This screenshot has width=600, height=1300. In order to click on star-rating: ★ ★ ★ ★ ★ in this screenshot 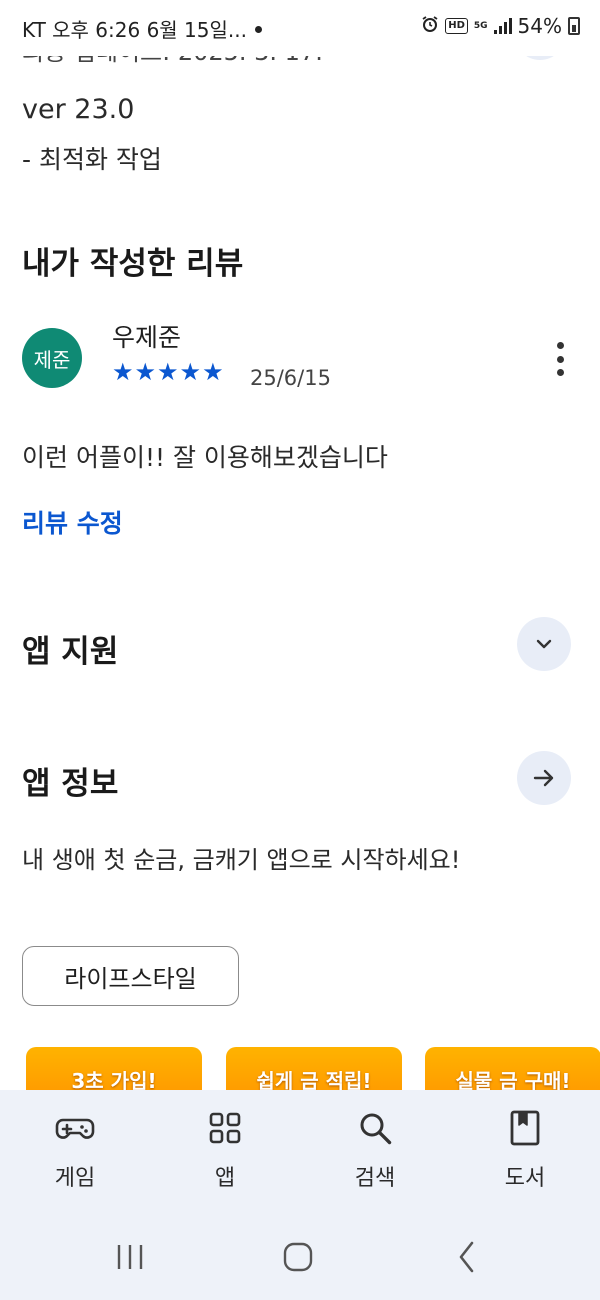, I will do `click(168, 372)`.